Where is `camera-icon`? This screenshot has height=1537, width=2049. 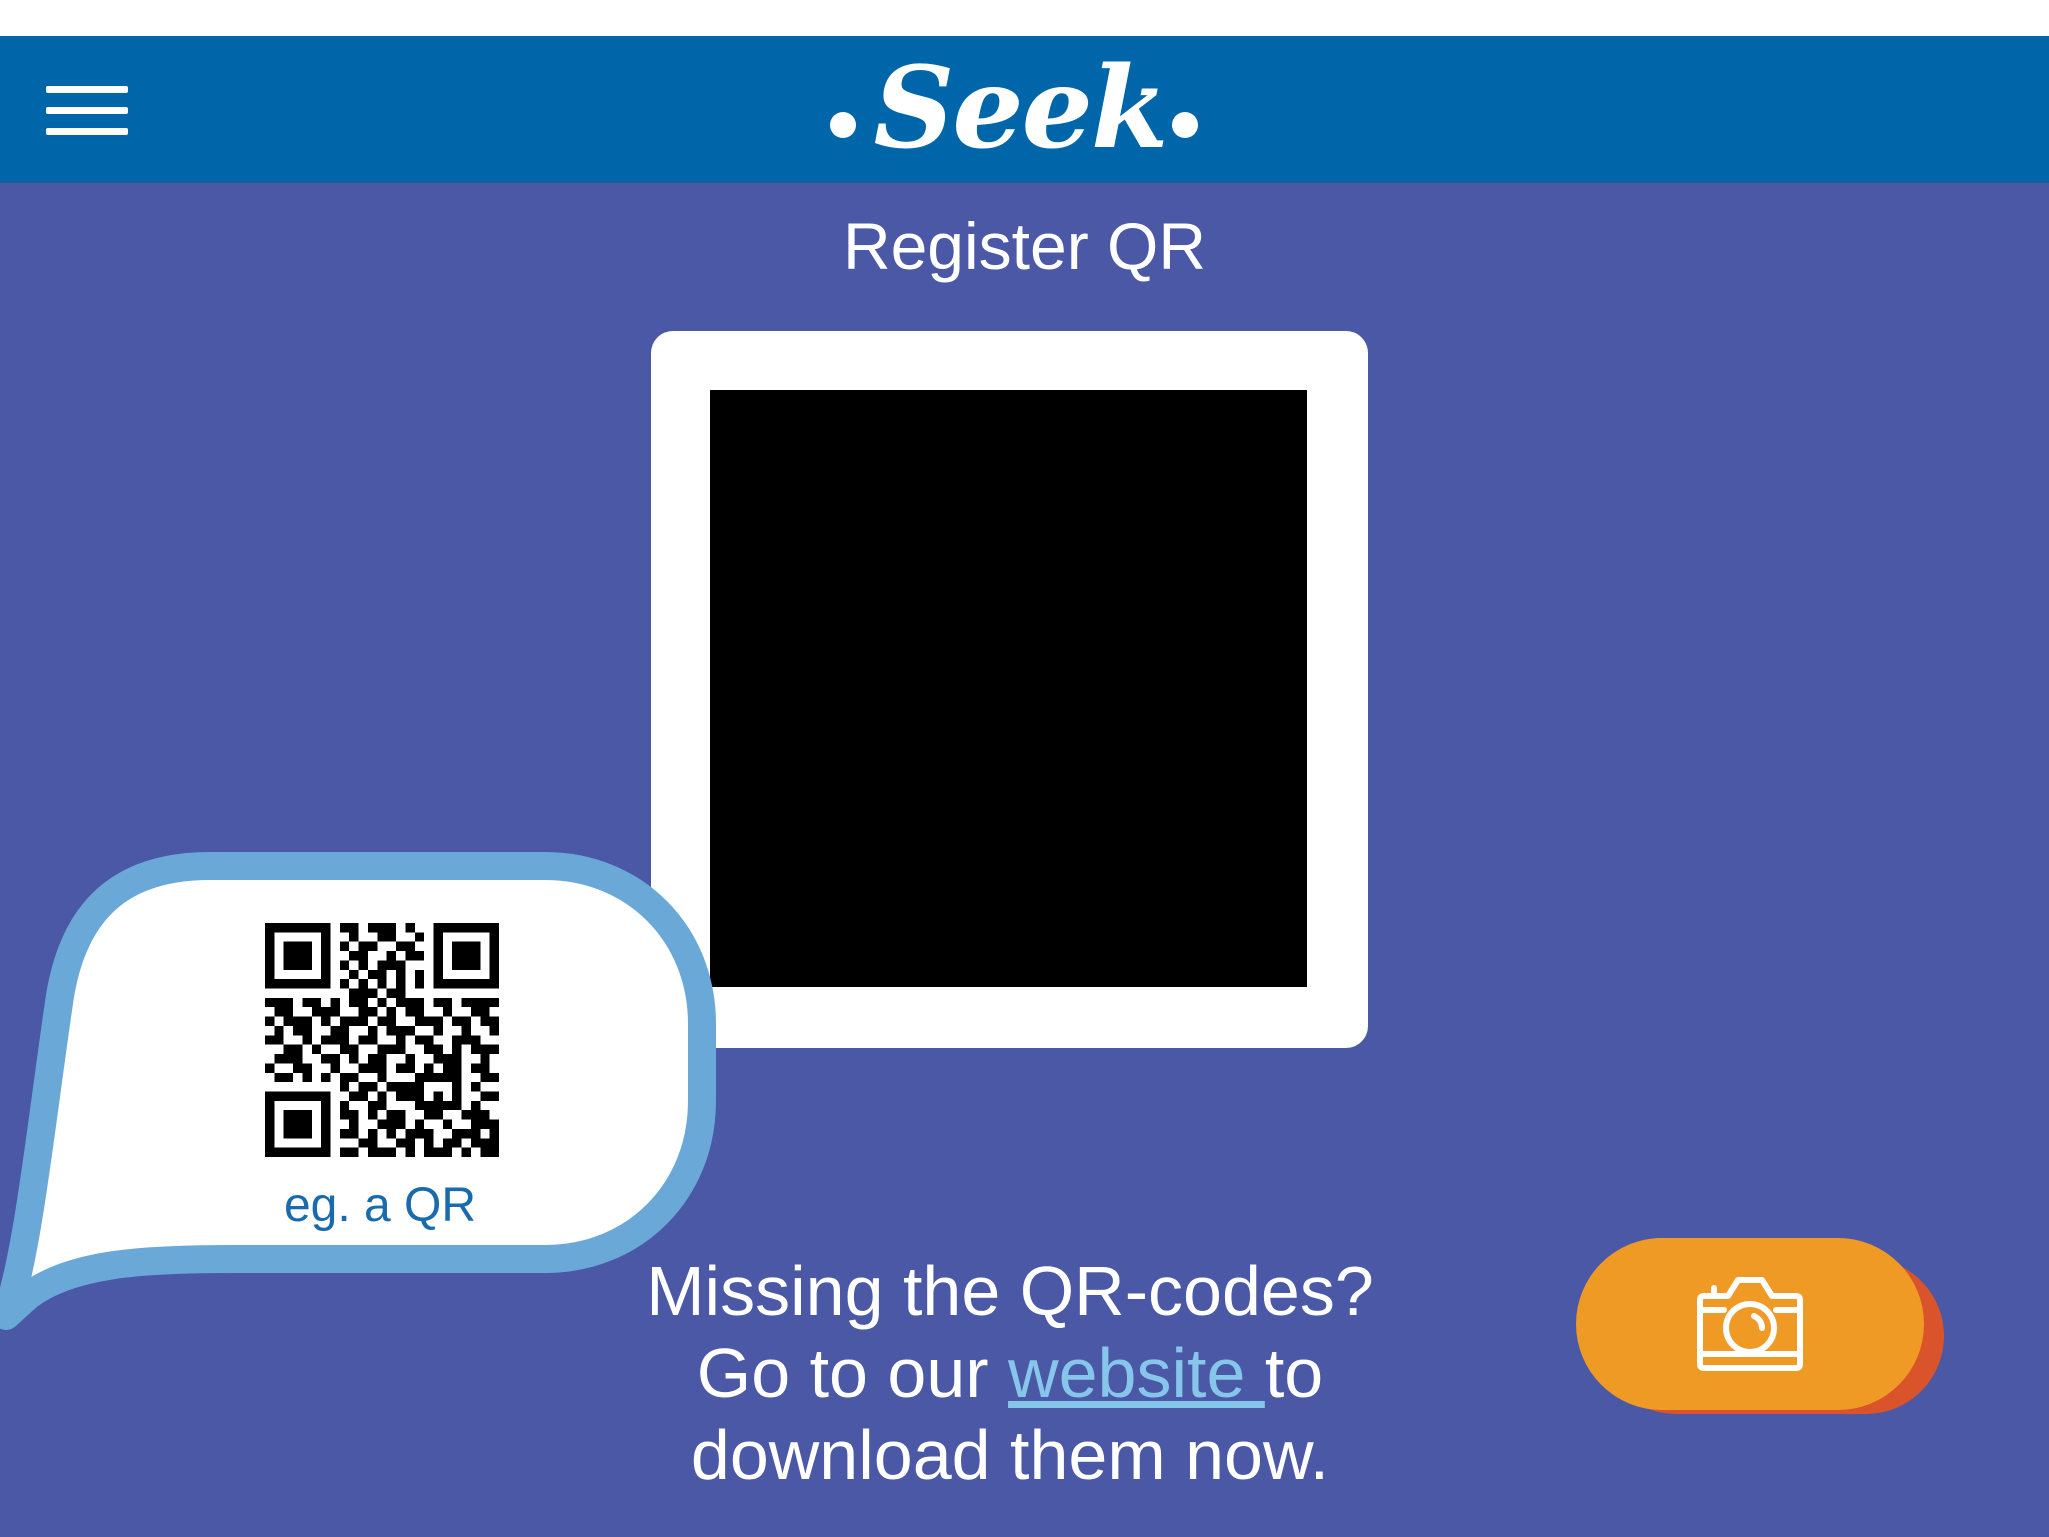
camera-icon is located at coordinates (1750, 1324).